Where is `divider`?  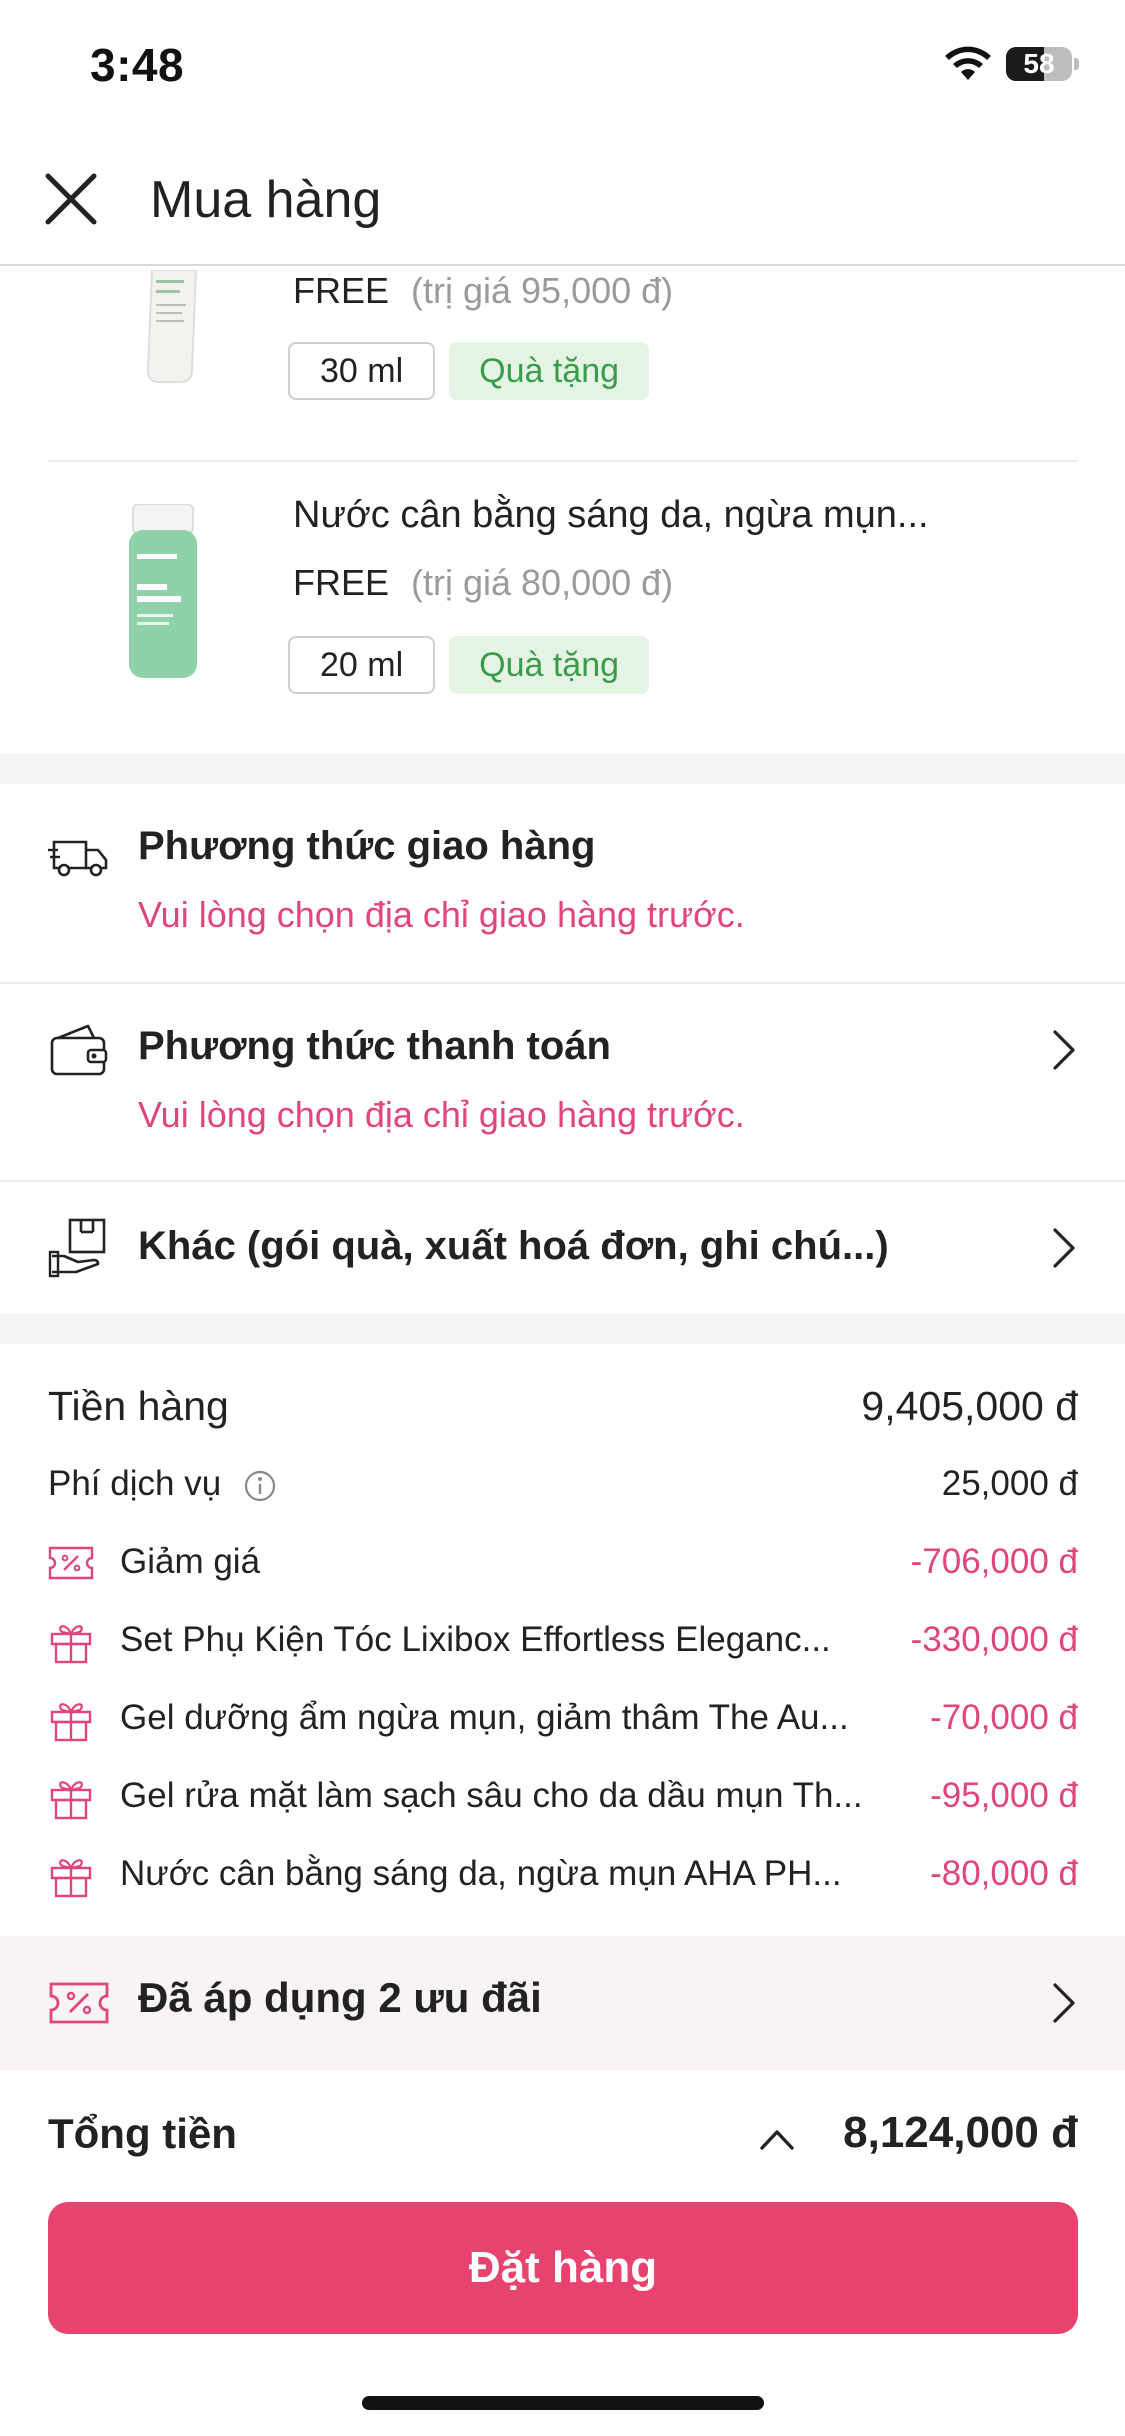 divider is located at coordinates (563, 461).